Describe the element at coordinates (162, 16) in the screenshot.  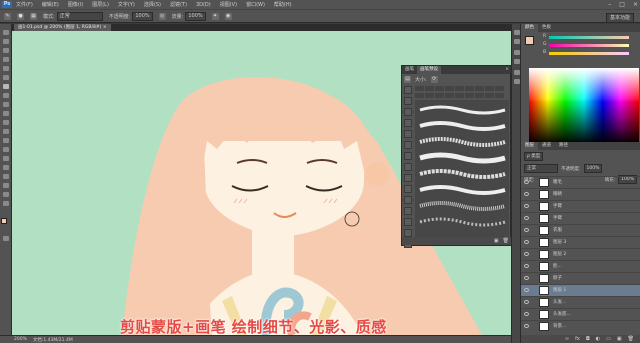
I see `pressure-opacity-icon: ◎` at that location.